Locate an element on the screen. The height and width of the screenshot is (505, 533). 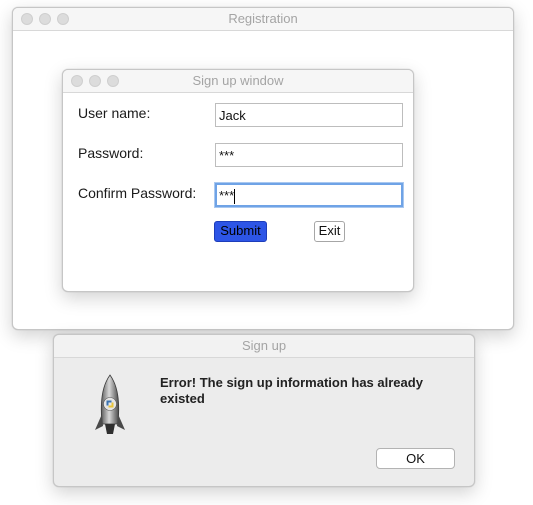
signup-title: Sign up window is located at coordinates (238, 80).